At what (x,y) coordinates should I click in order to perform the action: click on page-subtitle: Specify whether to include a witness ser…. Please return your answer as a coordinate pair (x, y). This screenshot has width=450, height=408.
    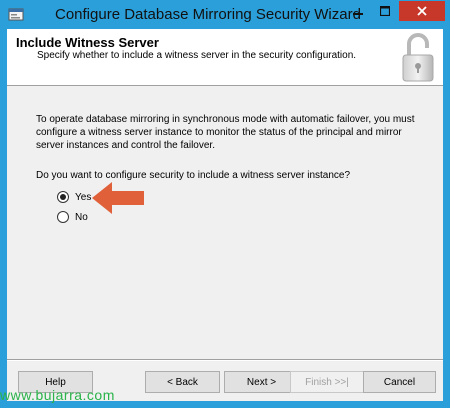
    Looking at the image, I should click on (197, 55).